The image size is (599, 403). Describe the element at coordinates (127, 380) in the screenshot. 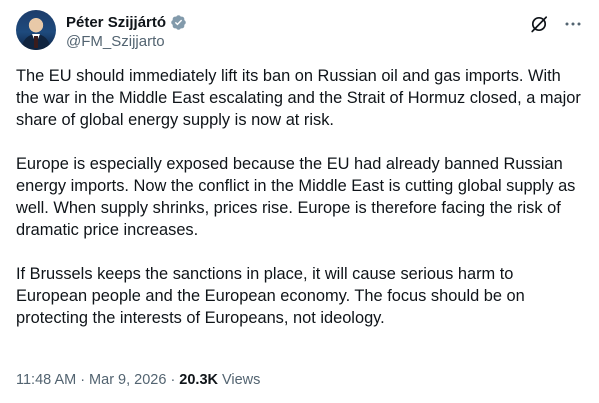

I see `tweet-date: Mar 9, 2026` at that location.